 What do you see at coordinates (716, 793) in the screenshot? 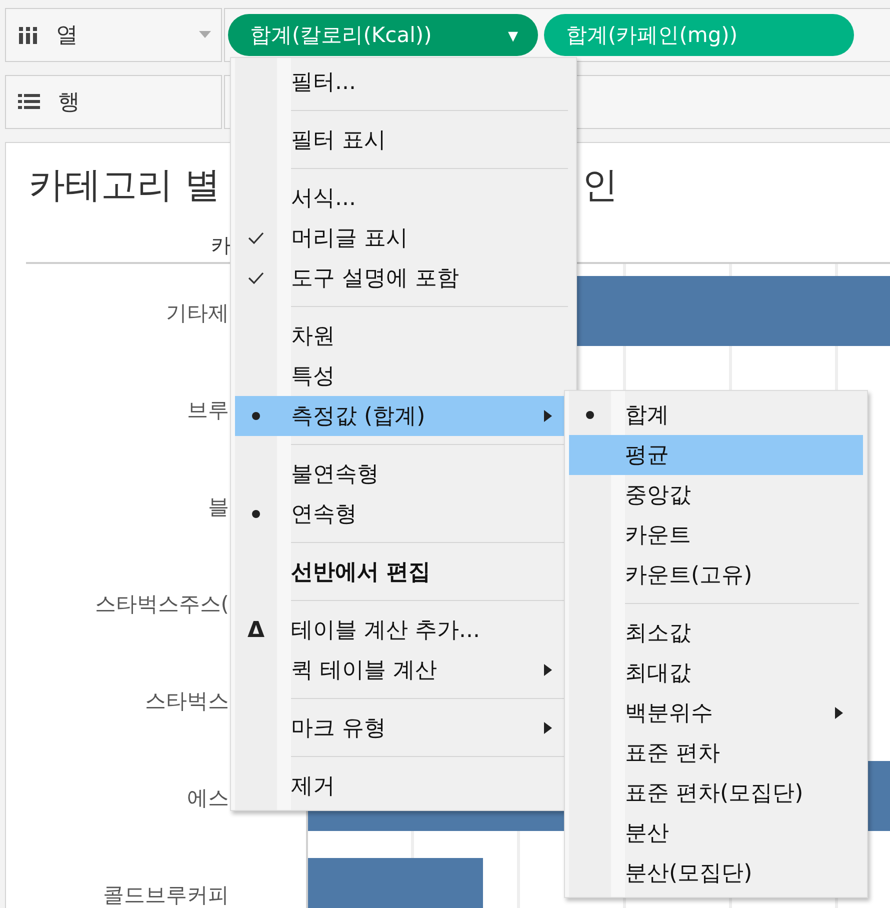
I see `menu-item: 표준 편차(모집단)` at bounding box center [716, 793].